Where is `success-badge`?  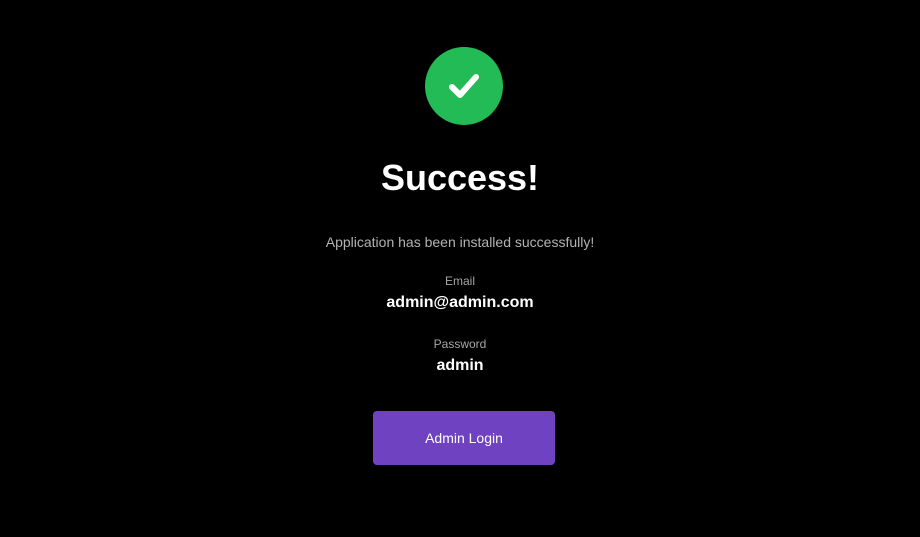
success-badge is located at coordinates (464, 86).